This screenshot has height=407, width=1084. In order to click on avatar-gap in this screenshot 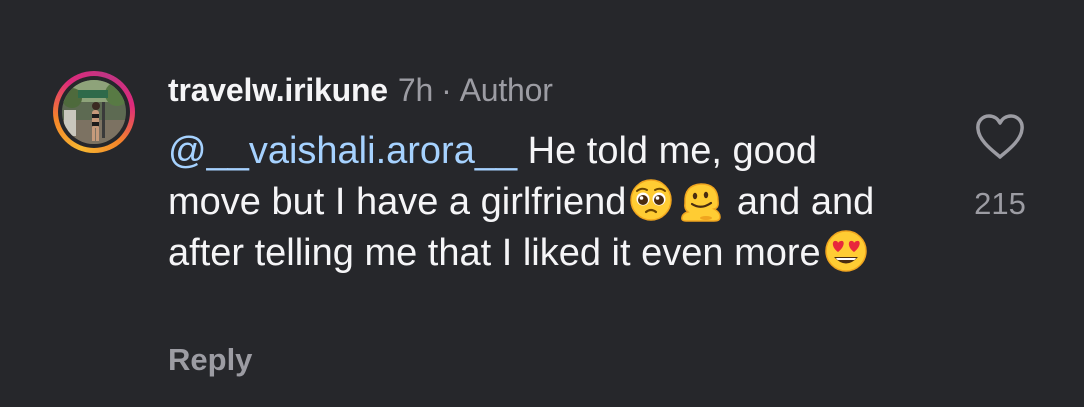, I will do `click(94, 112)`.